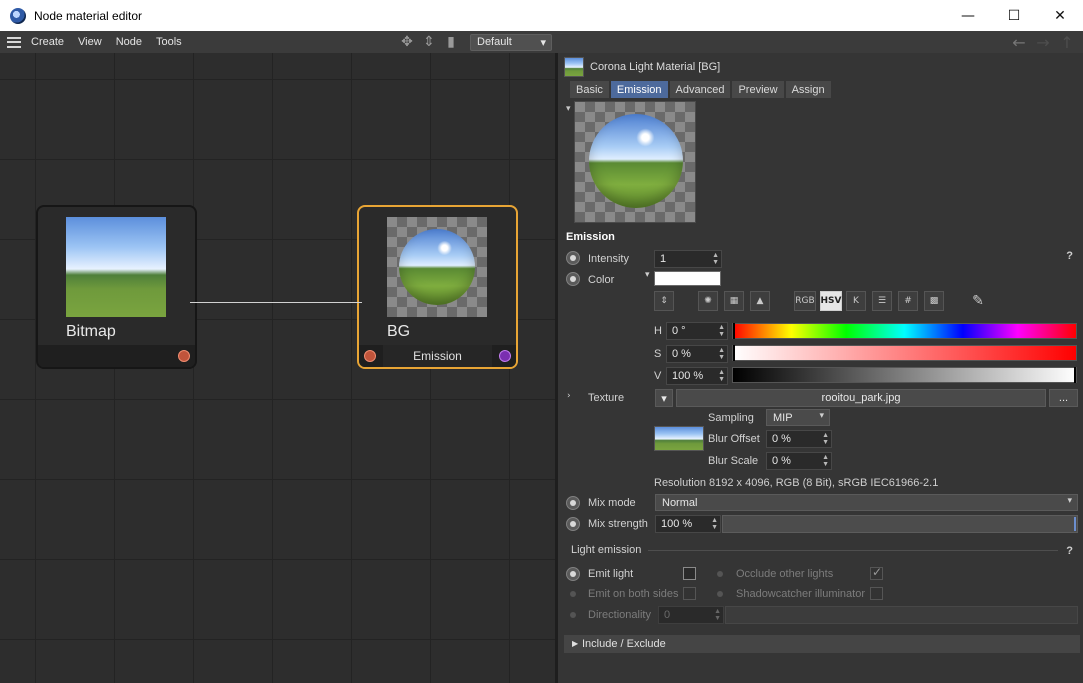  What do you see at coordinates (822, 644) in the screenshot?
I see `include-exclude-group: ▶ Include / Exclude` at bounding box center [822, 644].